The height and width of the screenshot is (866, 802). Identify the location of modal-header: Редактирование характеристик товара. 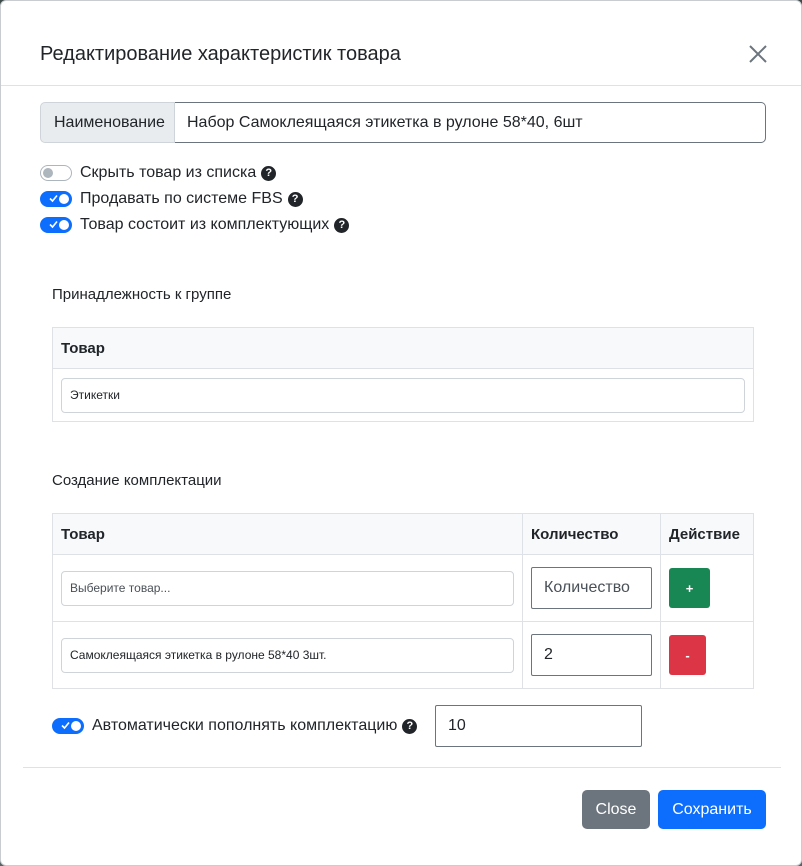
(401, 43).